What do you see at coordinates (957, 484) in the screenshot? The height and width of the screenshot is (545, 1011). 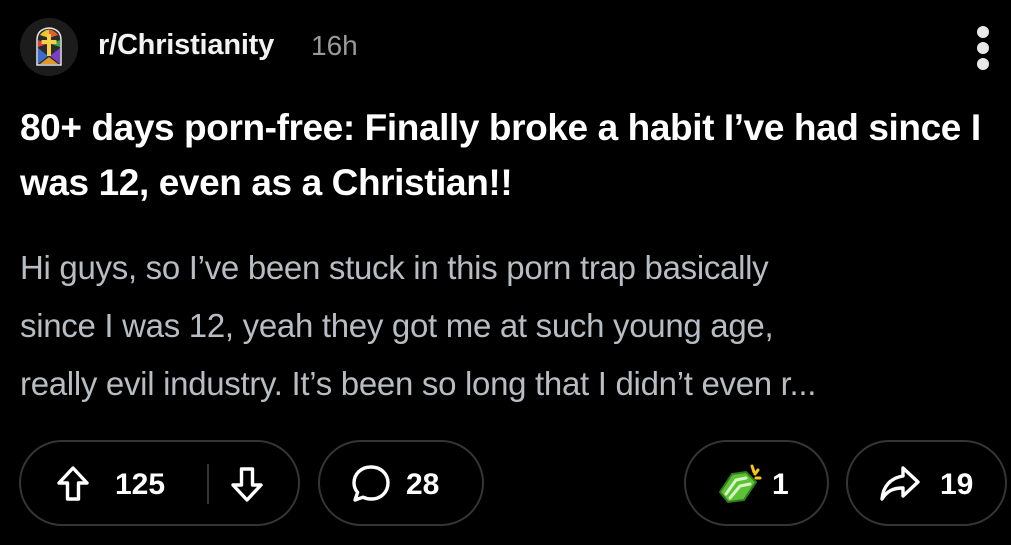 I see `share-count: 19` at bounding box center [957, 484].